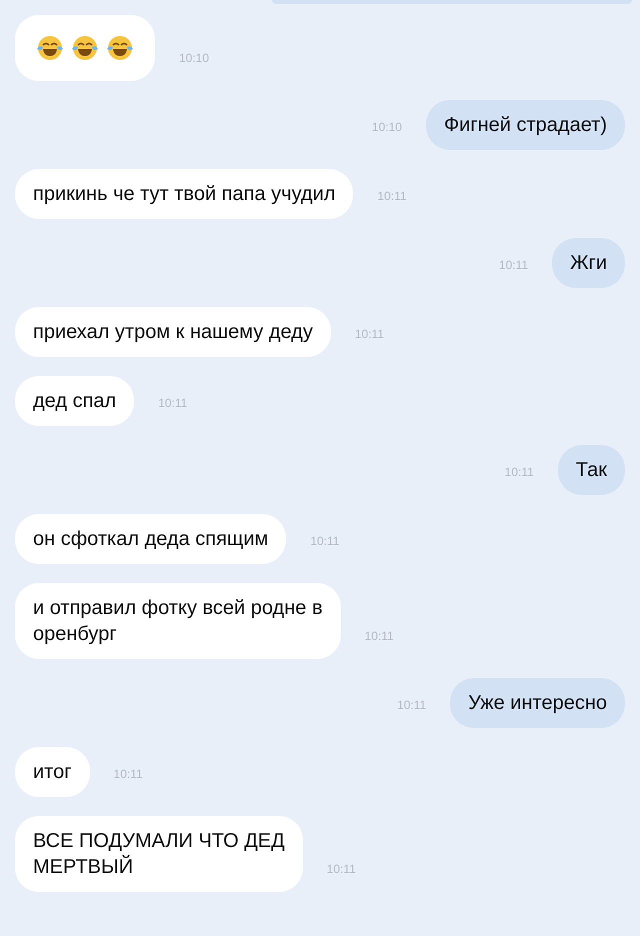  I want to click on message-bubble: и отправил фотку всей родне в оренбург, so click(178, 621).